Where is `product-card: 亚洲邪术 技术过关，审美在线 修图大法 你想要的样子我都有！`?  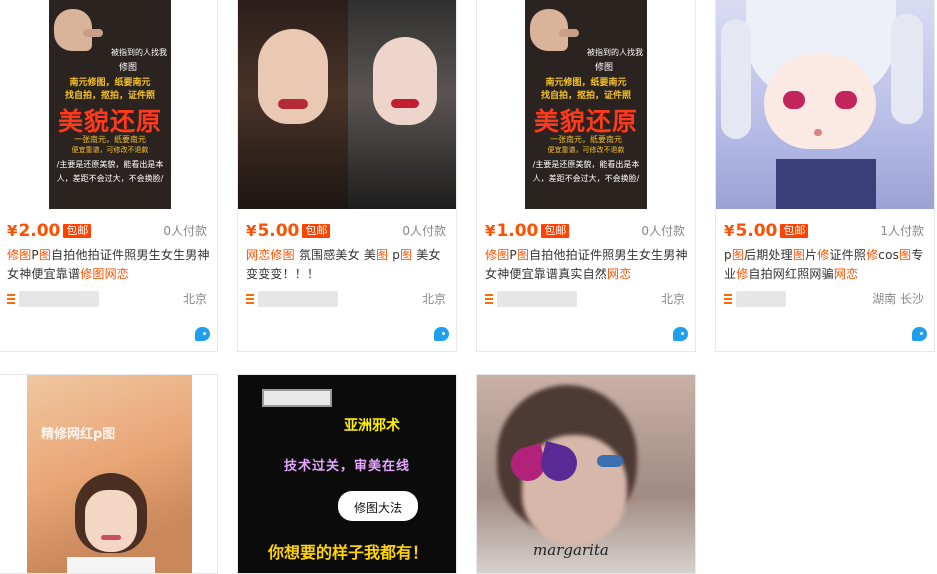
product-card: 亚洲邪术 技术过关，审美在线 修图大法 你想要的样子我都有！ is located at coordinates (347, 474).